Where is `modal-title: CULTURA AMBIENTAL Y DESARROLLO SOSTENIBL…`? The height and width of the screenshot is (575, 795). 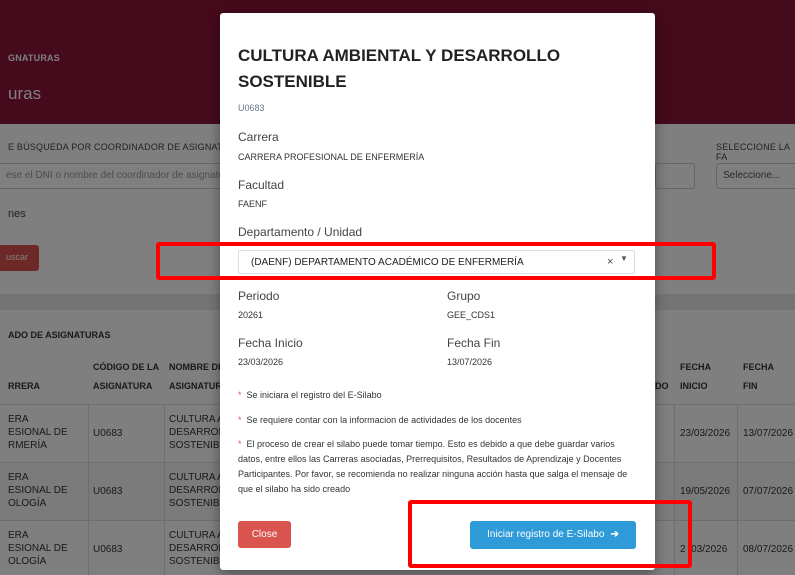 modal-title: CULTURA AMBIENTAL Y DESARROLLO SOSTENIBL… is located at coordinates (399, 68).